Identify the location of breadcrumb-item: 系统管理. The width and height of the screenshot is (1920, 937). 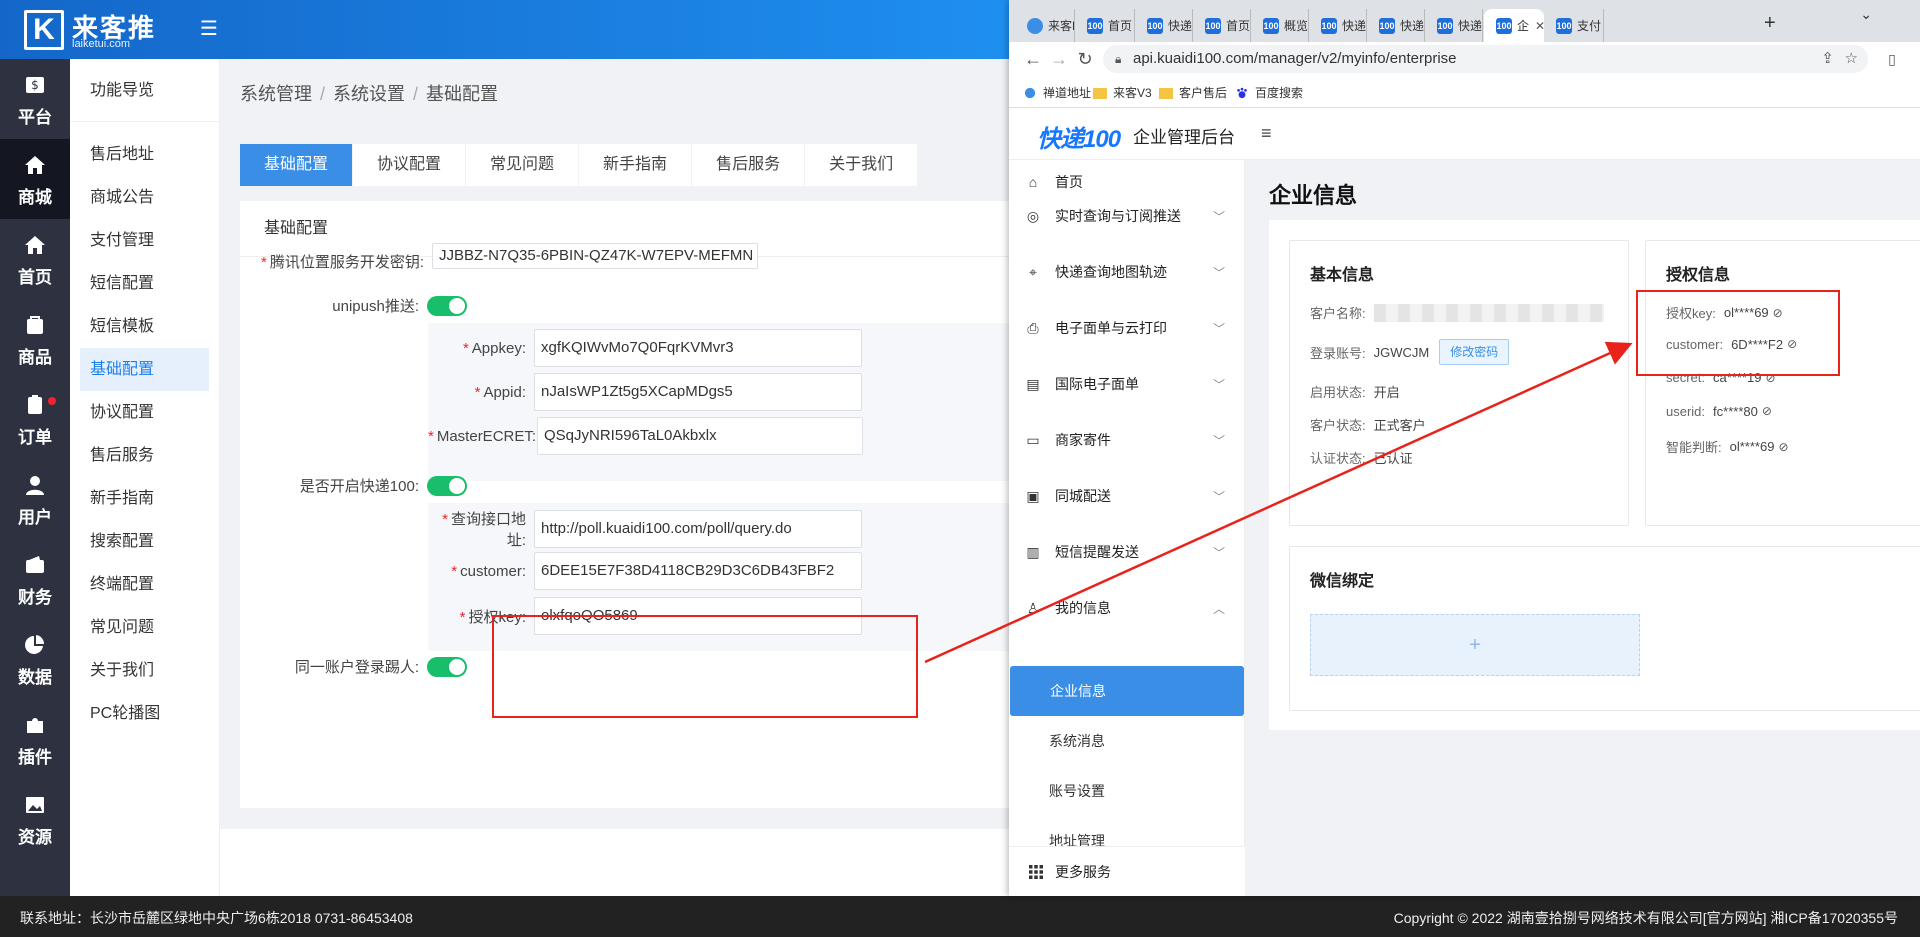
(276, 94).